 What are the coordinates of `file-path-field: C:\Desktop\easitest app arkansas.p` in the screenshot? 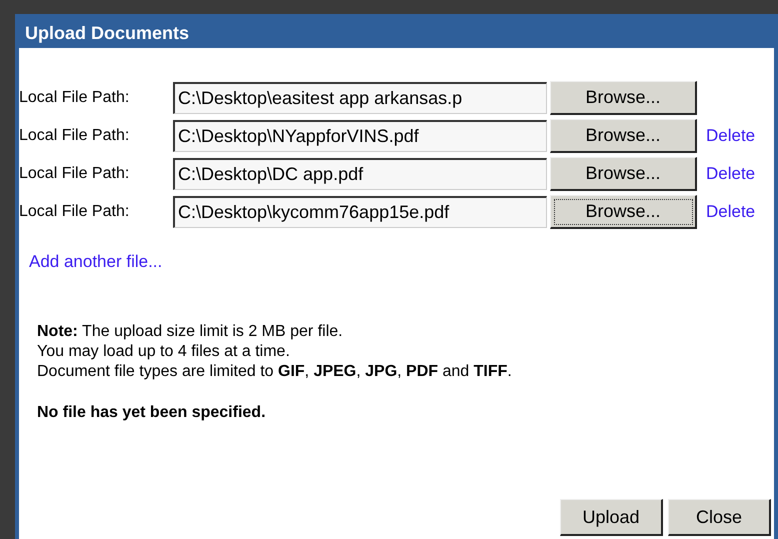 It's located at (360, 98).